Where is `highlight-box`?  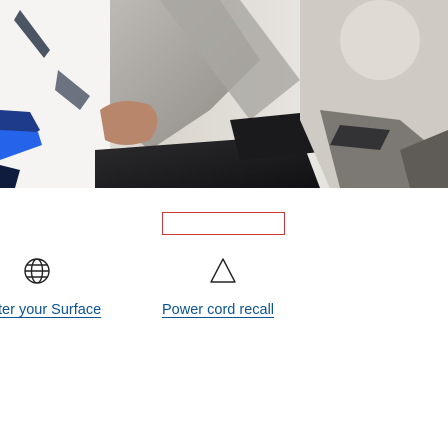
highlight-box is located at coordinates (223, 223).